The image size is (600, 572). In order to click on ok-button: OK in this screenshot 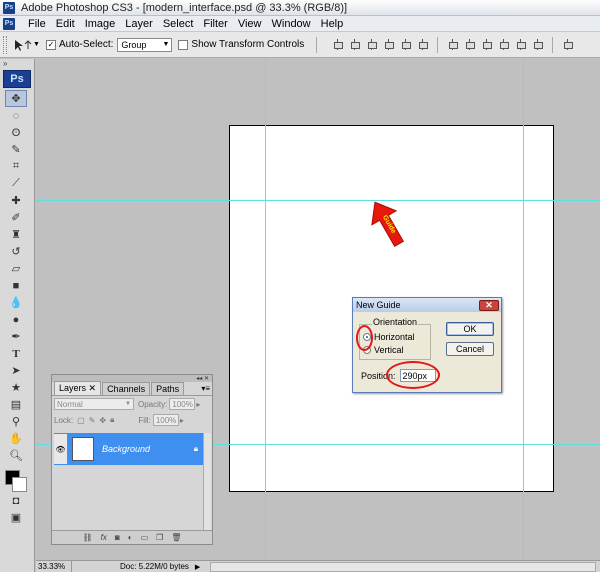, I will do `click(470, 329)`.